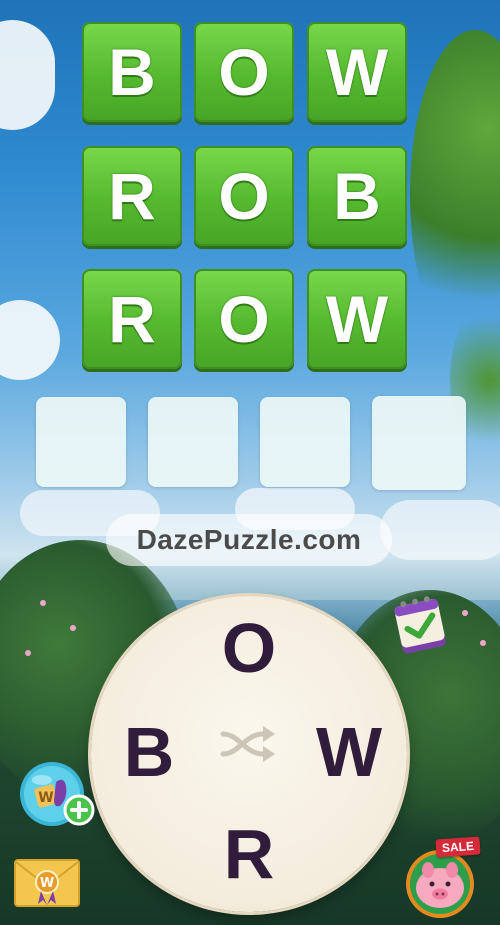 The image size is (500, 925). Describe the element at coordinates (249, 854) in the screenshot. I see `wheel-letter-bottom: R` at that location.